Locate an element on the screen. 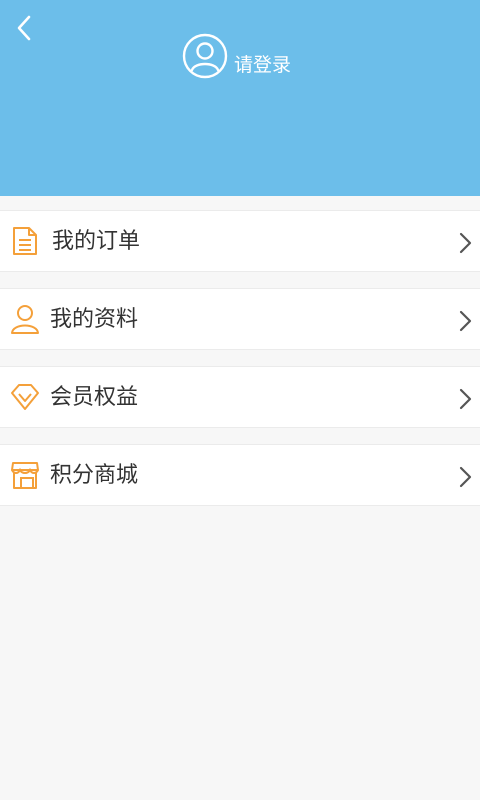 The image size is (480, 800). menu-item-points-mall: 积分商城 is located at coordinates (240, 475).